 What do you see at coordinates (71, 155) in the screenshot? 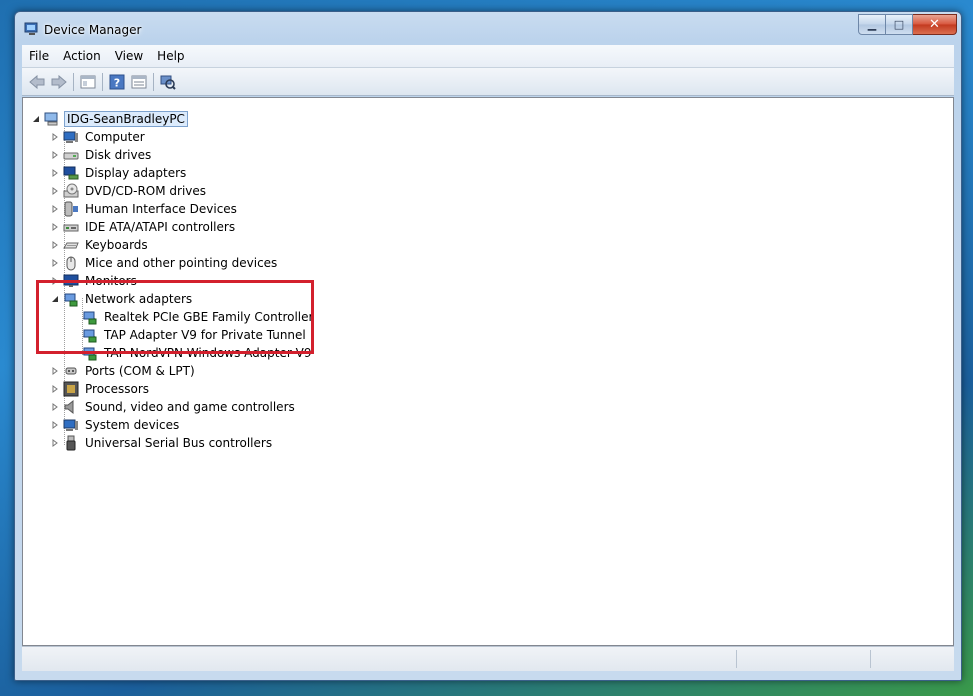
I see `disk-drive-icon` at bounding box center [71, 155].